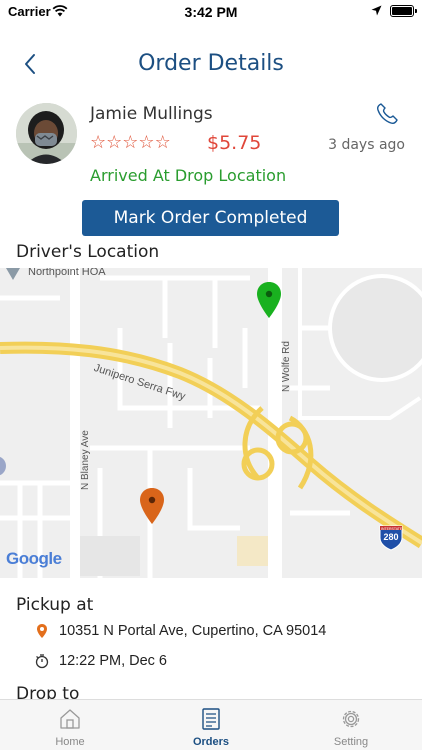  I want to click on tab-home: Home, so click(70, 725).